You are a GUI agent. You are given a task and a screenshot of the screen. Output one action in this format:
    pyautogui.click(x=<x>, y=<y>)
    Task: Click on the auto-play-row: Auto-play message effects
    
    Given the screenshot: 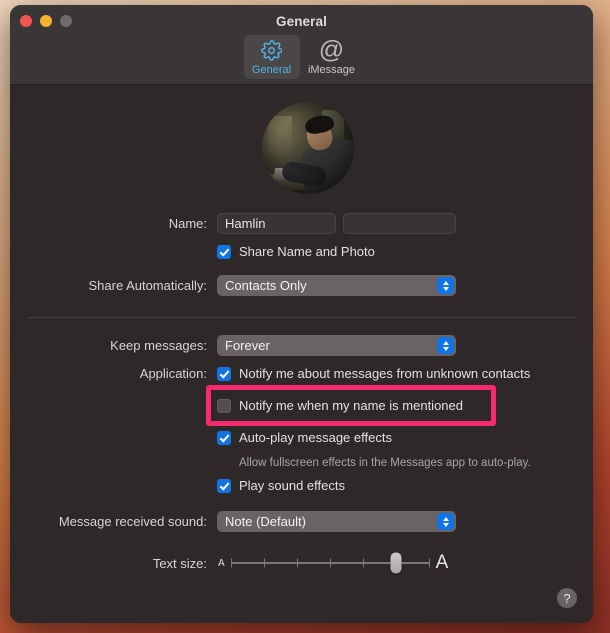 What is the action you would take?
    pyautogui.click(x=301, y=437)
    